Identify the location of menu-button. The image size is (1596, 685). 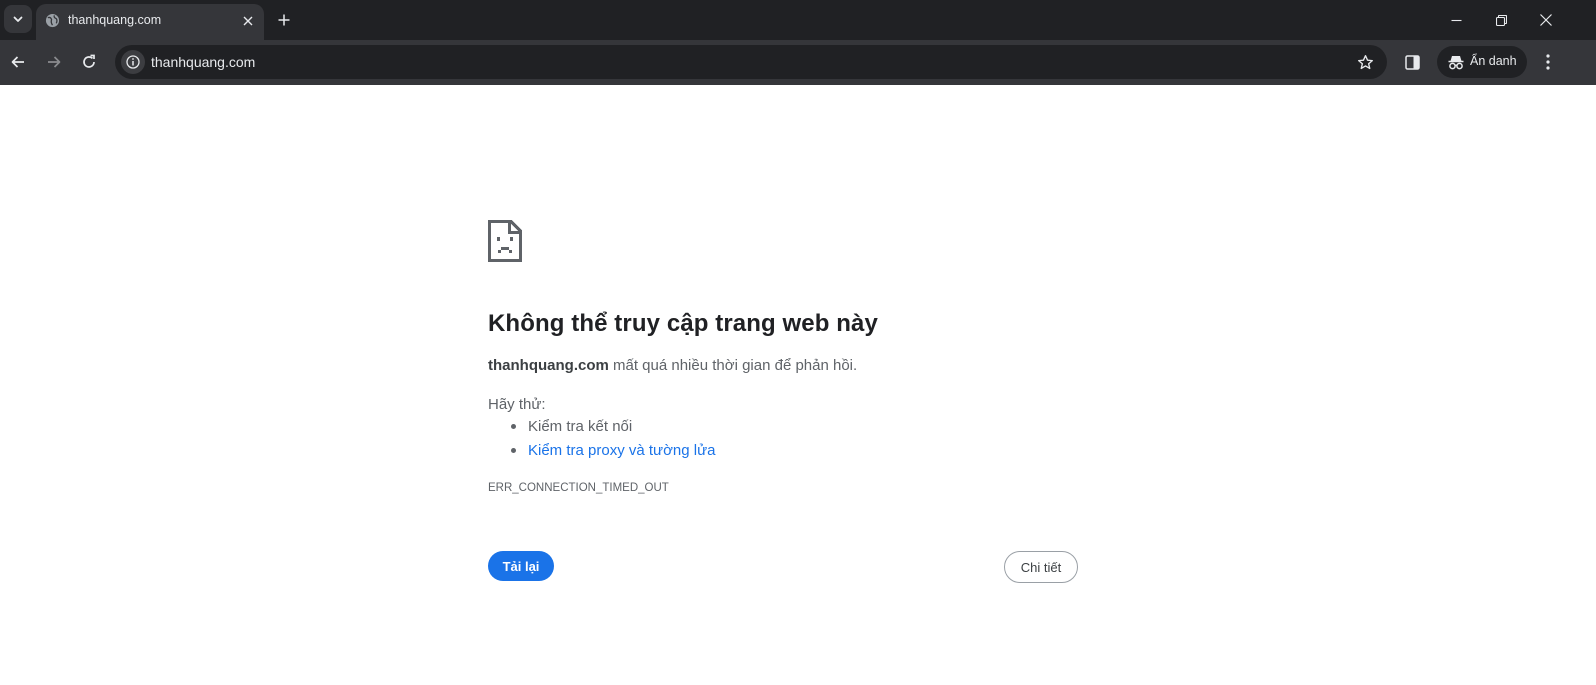
(1548, 62).